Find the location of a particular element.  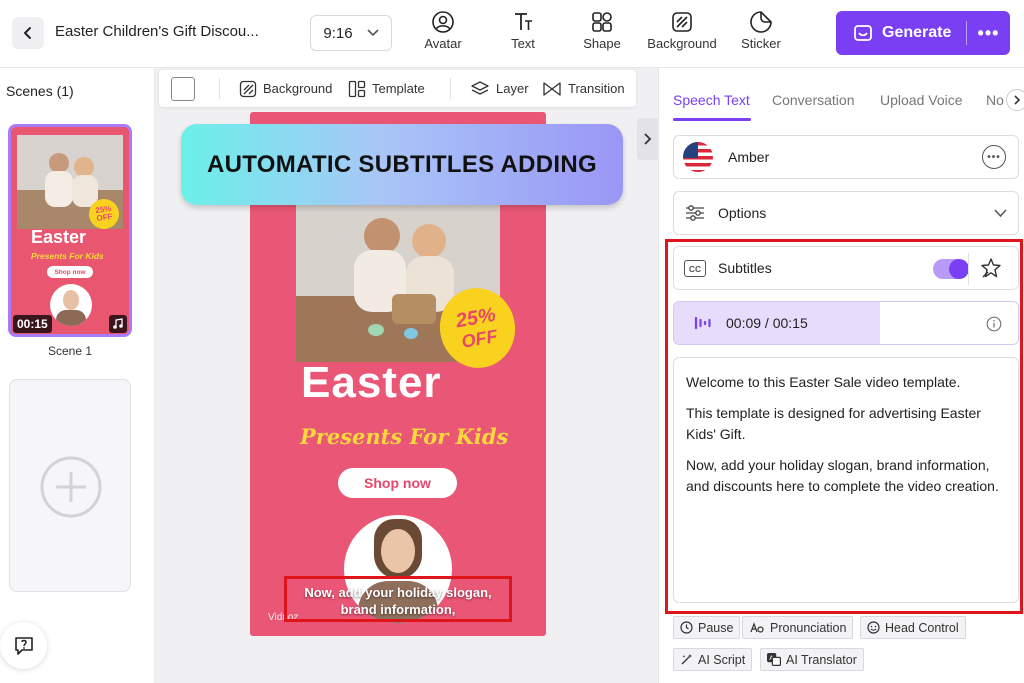

tool-shape: Shape is located at coordinates (602, 30).